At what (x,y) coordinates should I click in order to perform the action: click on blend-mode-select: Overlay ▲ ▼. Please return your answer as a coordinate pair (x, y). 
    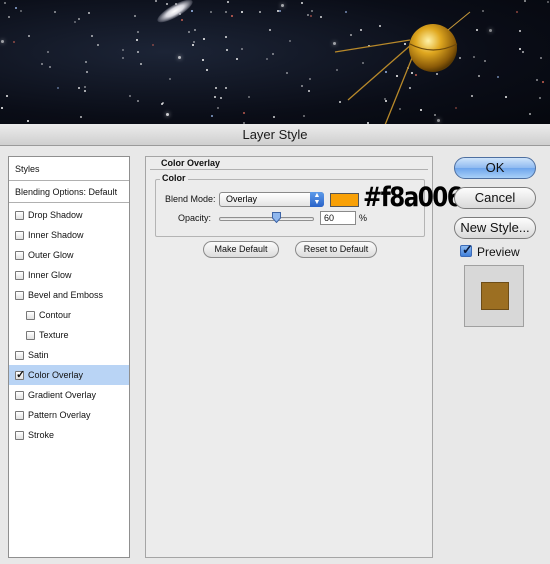
    Looking at the image, I should click on (271, 199).